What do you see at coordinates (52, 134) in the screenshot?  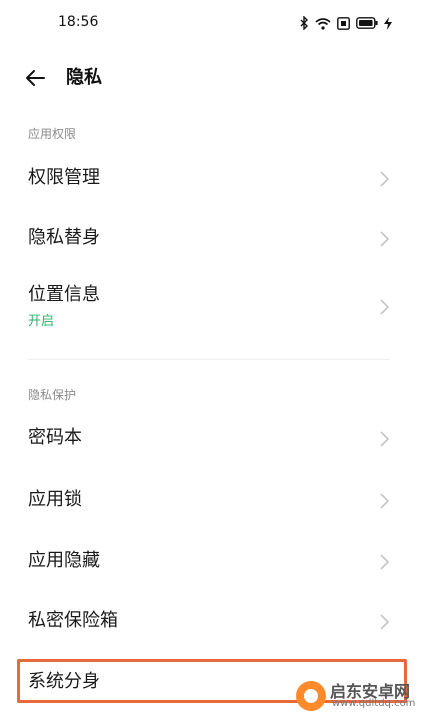 I see `section-label-app-permissions: 应用权限` at bounding box center [52, 134].